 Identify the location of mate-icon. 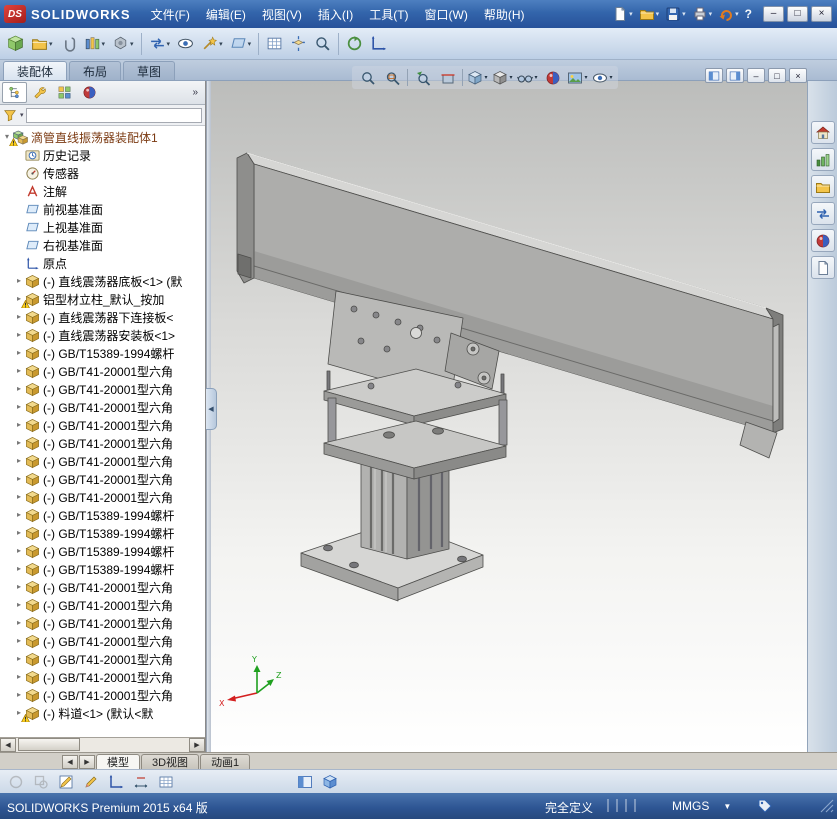
(68, 44).